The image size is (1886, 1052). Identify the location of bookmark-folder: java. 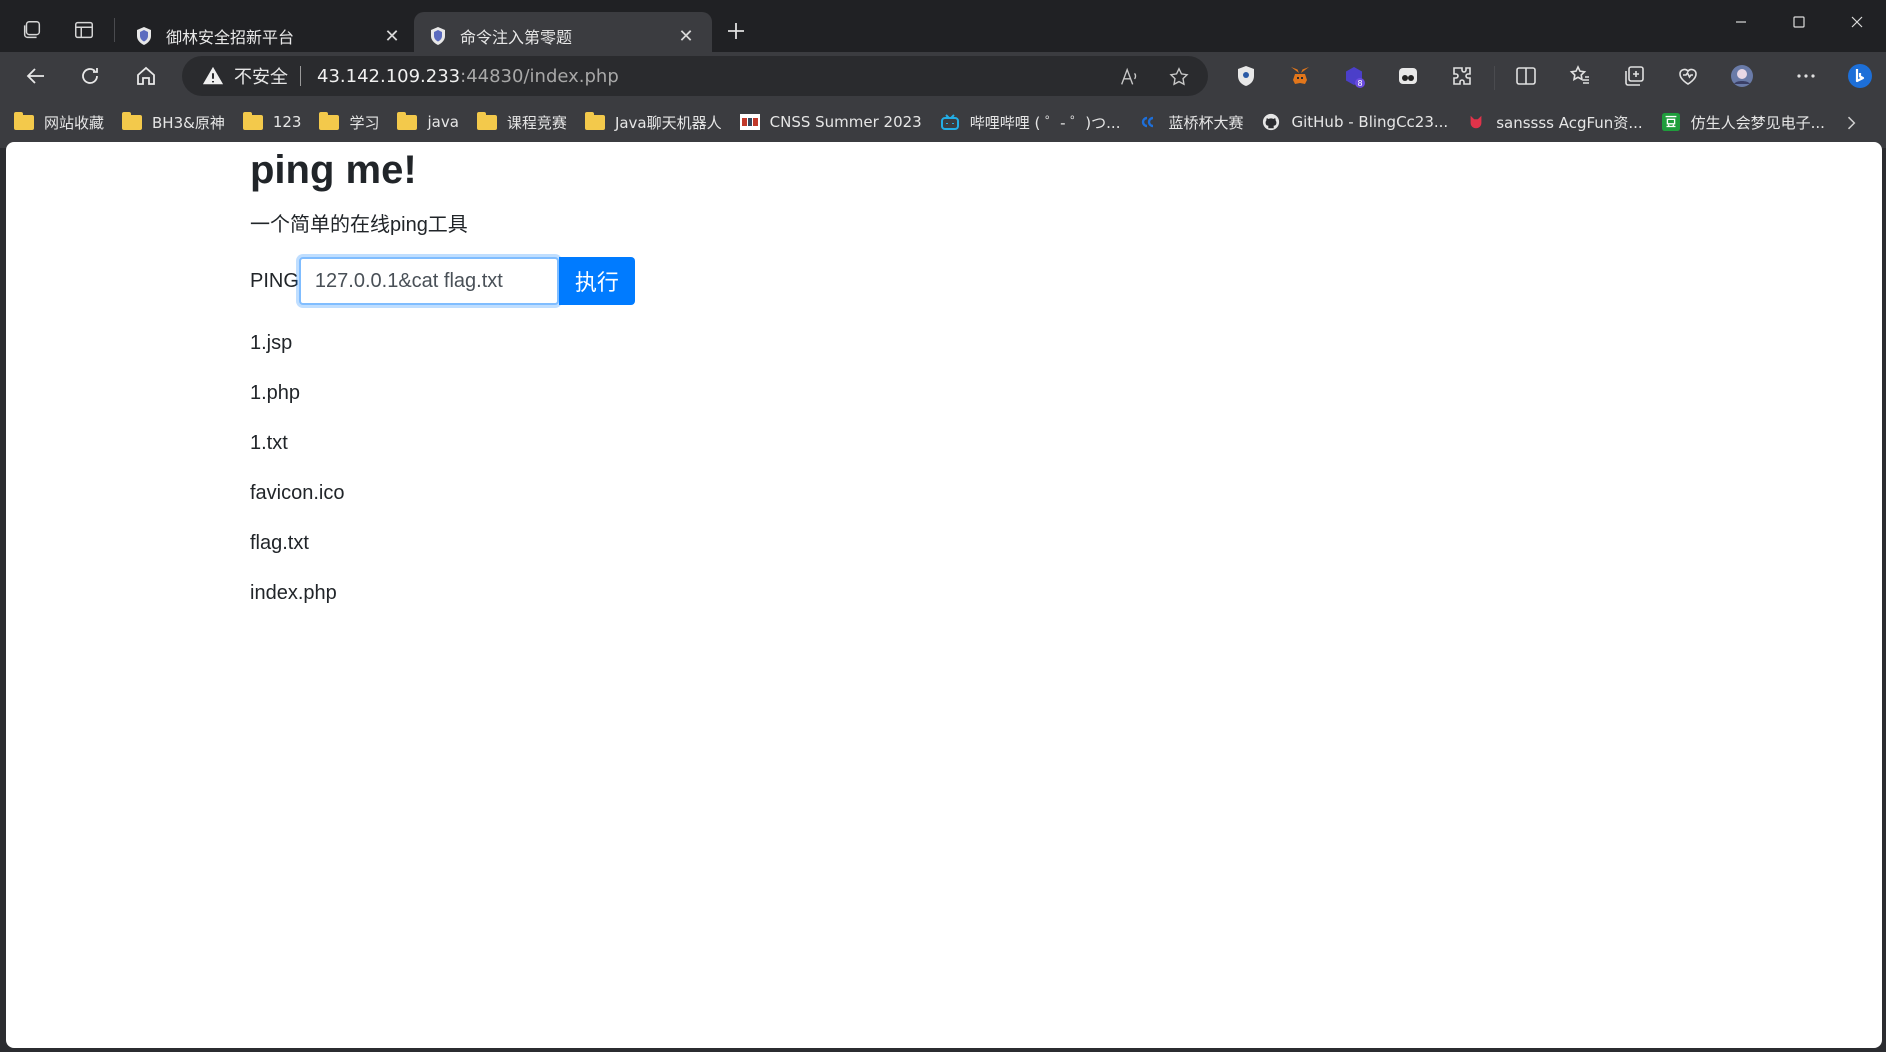
(428, 121).